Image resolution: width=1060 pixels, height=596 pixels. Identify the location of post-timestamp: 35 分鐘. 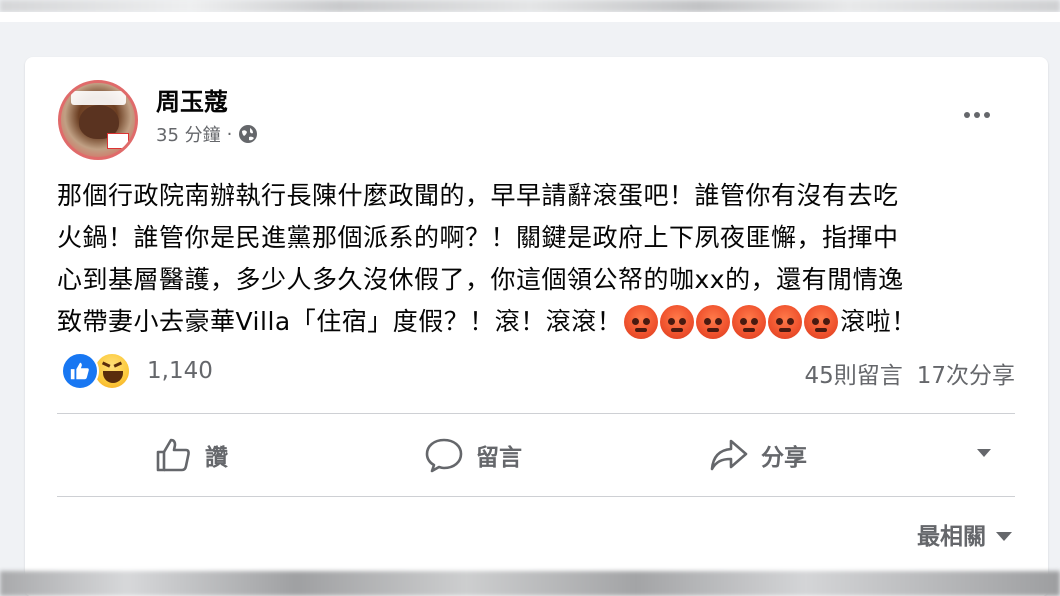
(188, 134).